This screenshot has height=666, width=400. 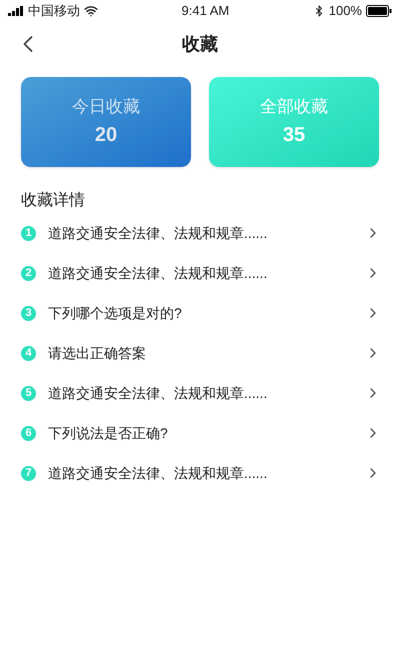 What do you see at coordinates (200, 44) in the screenshot?
I see `page-title: 收藏` at bounding box center [200, 44].